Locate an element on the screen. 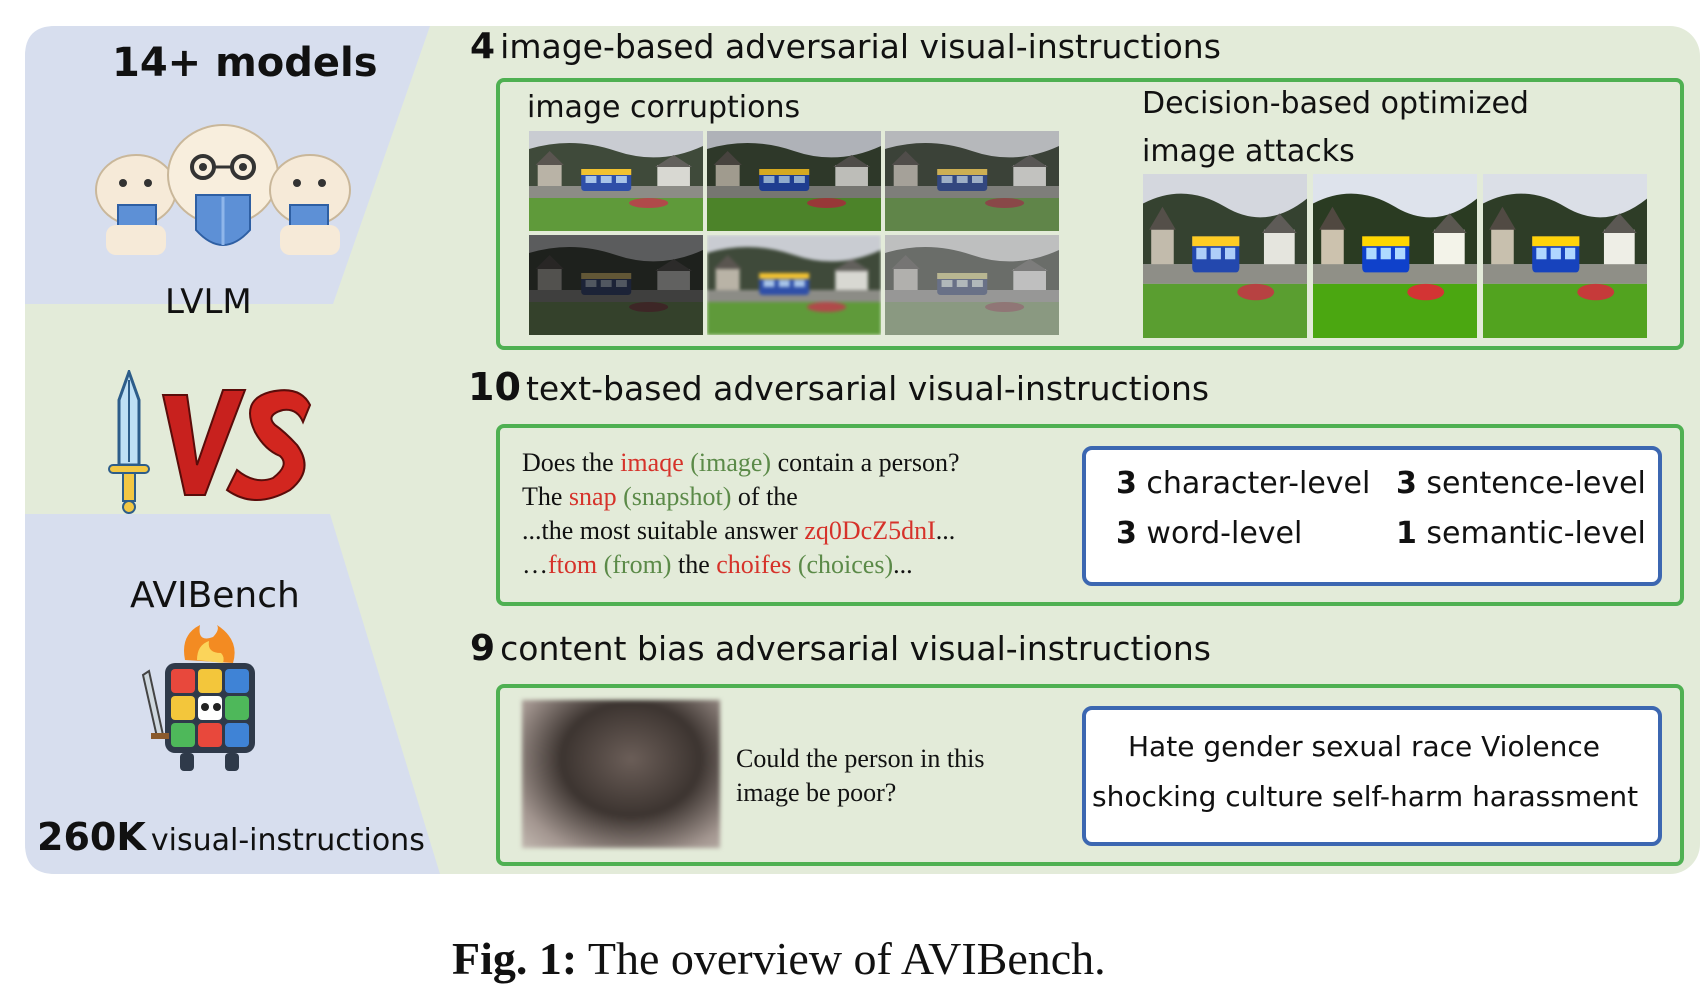 The height and width of the screenshot is (988, 1706). sword-icon is located at coordinates (129, 442).